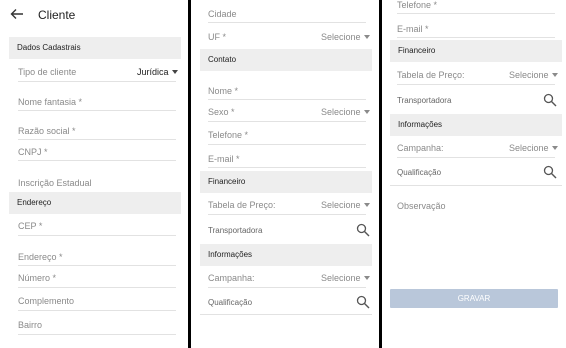  Describe the element at coordinates (222, 14) in the screenshot. I see `cidade-field: Cidade` at that location.